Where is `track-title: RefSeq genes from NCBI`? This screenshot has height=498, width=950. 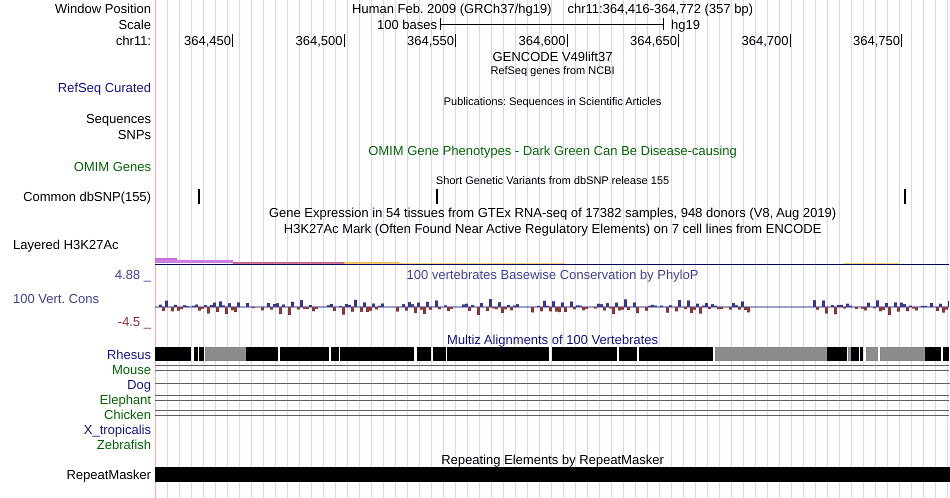
track-title: RefSeq genes from NCBI is located at coordinates (552, 71).